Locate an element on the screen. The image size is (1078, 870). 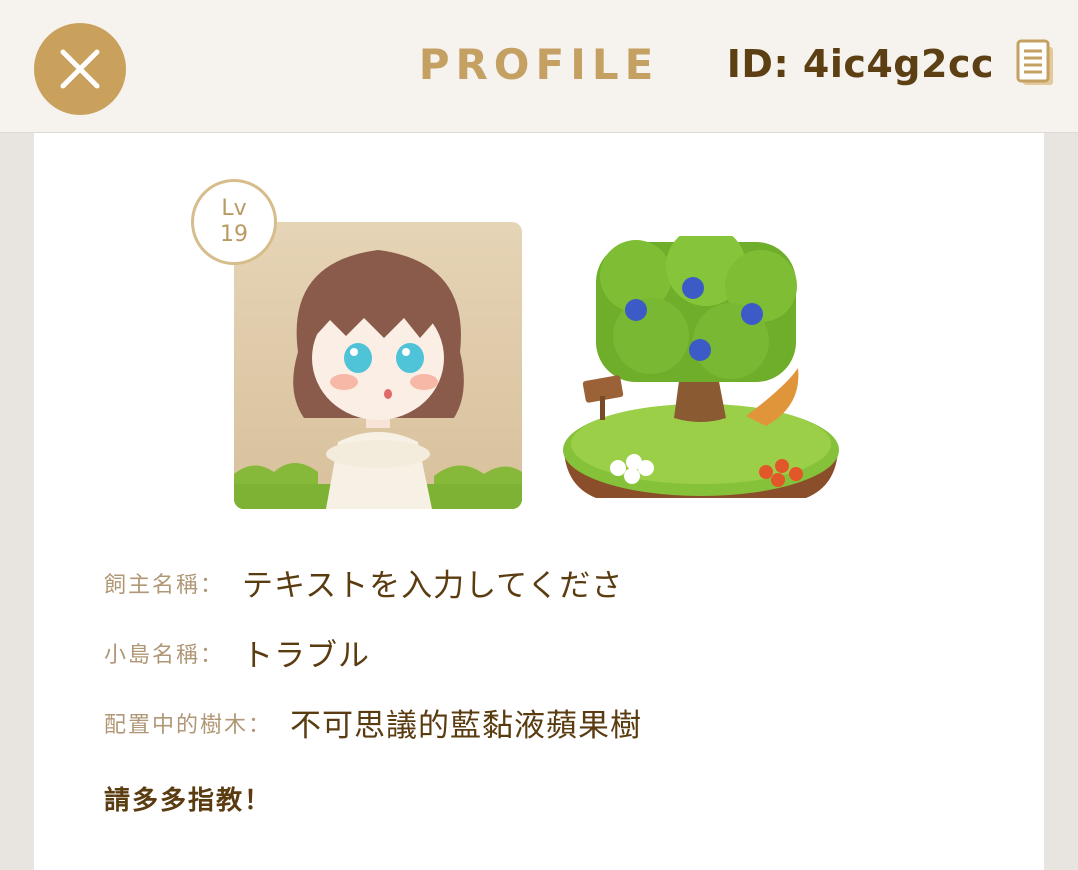
placed-tree-value: 不可思議的藍黏液蘋果樹 is located at coordinates (466, 726).